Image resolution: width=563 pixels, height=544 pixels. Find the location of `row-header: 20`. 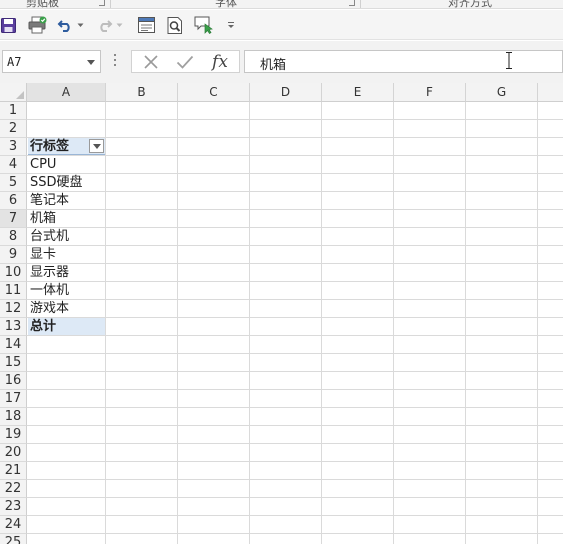

row-header: 20 is located at coordinates (13, 453).